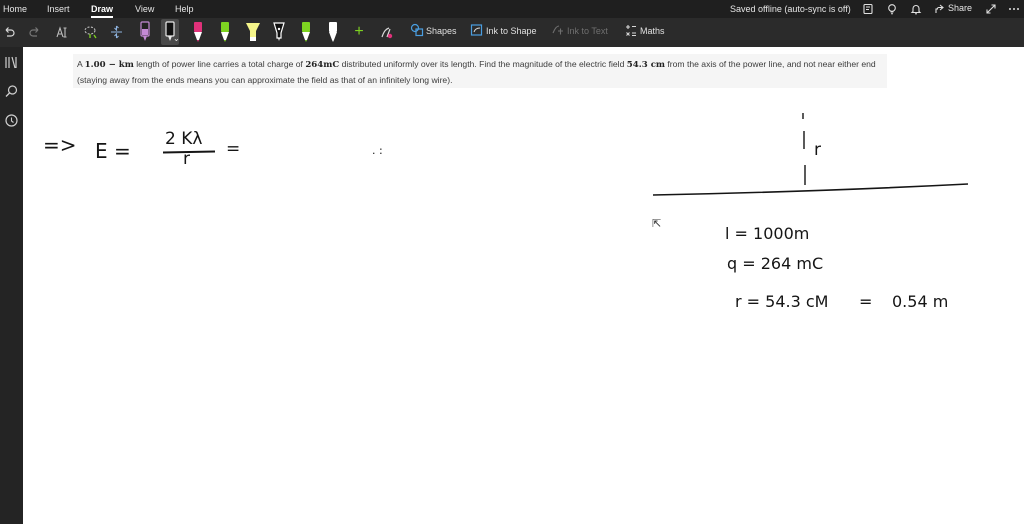 The image size is (1024, 524). I want to click on expand-icon, so click(991, 9).